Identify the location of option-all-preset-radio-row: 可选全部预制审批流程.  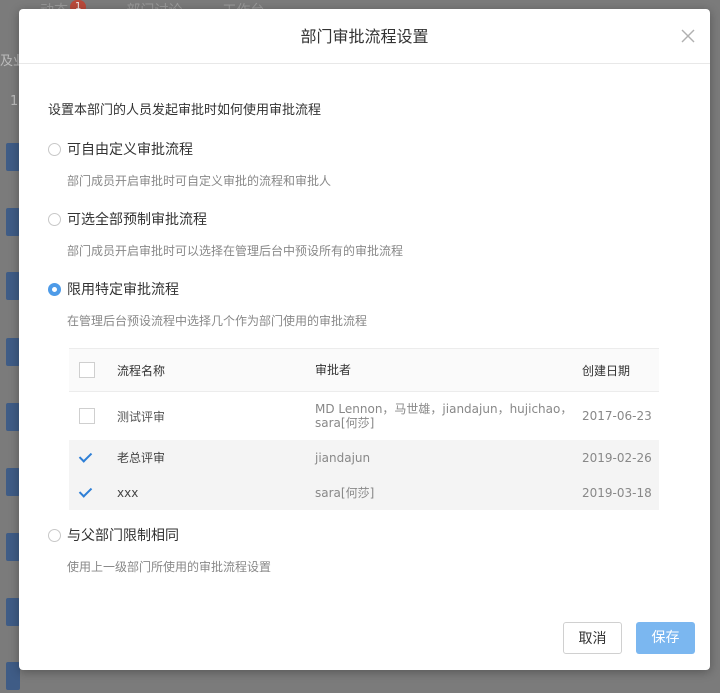
(225, 219).